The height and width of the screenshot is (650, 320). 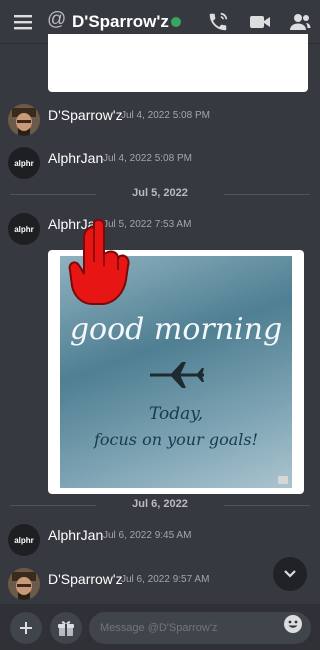 What do you see at coordinates (300, 22) in the screenshot?
I see `member-list-icon` at bounding box center [300, 22].